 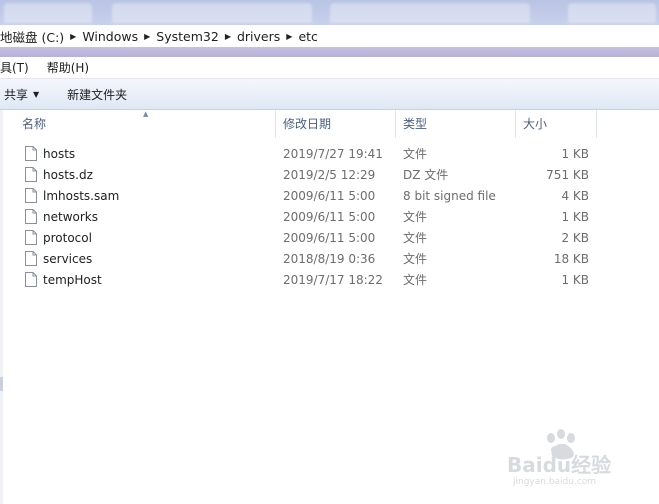 I want to click on new-folder-button: 新建文件夹, so click(x=97, y=94).